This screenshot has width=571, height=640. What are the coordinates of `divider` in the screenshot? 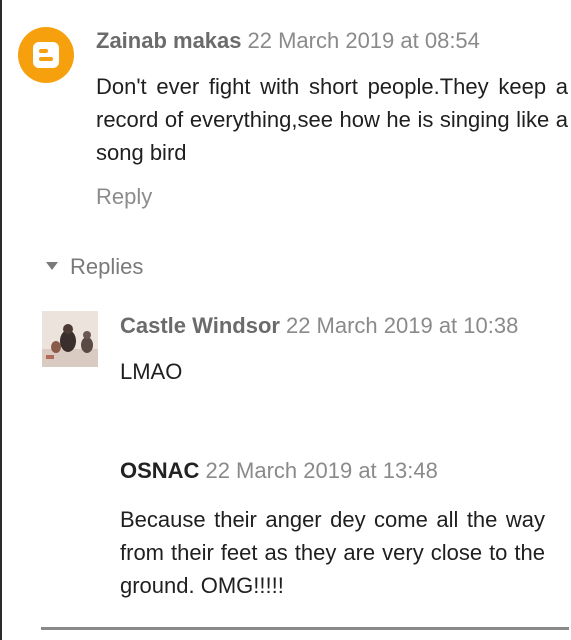 It's located at (305, 628).